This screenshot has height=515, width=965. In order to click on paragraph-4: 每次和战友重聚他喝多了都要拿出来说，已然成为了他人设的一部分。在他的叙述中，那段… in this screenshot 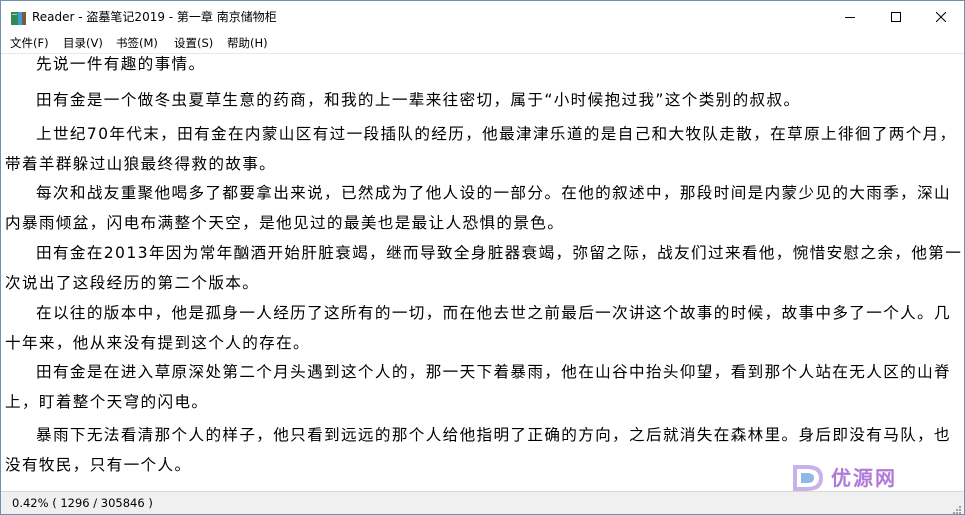, I will do `click(478, 208)`.